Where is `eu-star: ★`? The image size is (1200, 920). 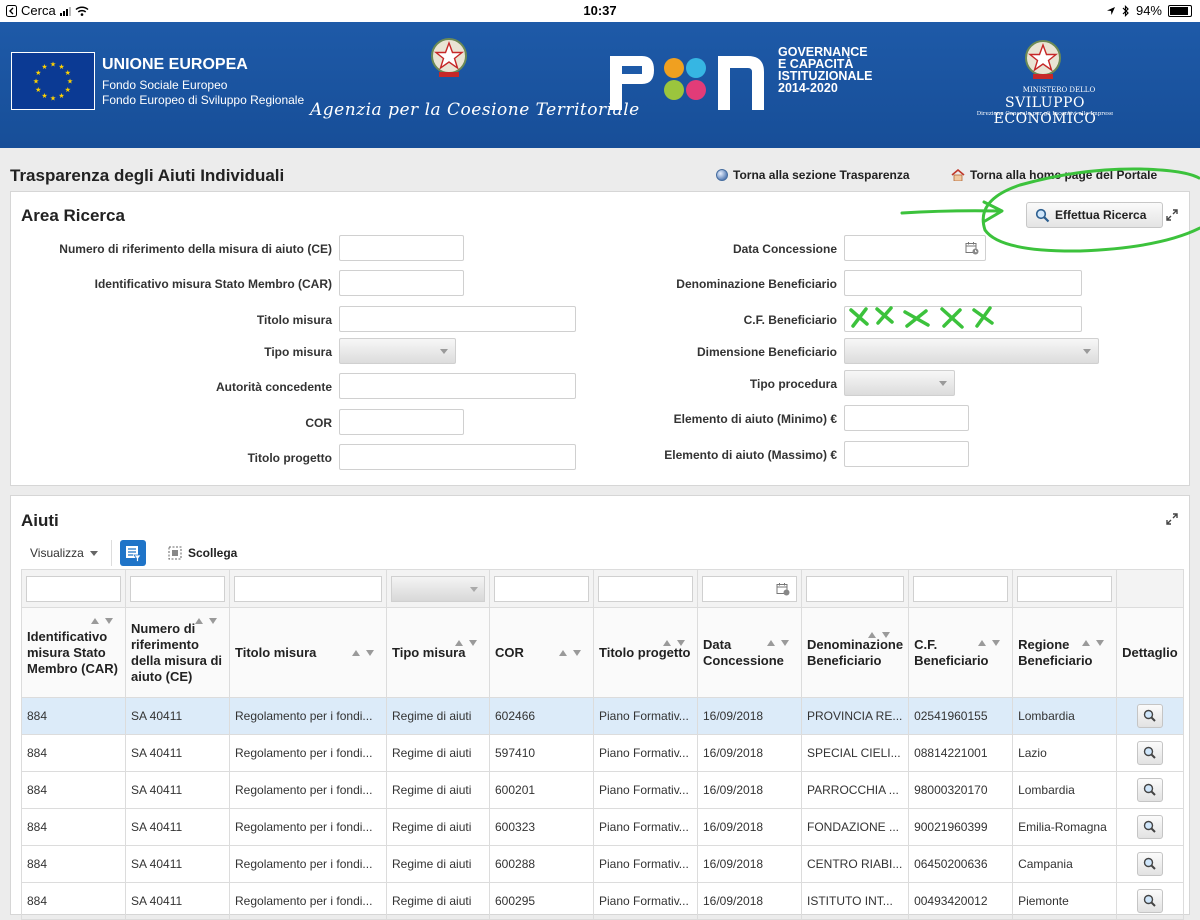
eu-star: ★ is located at coordinates (44, 67).